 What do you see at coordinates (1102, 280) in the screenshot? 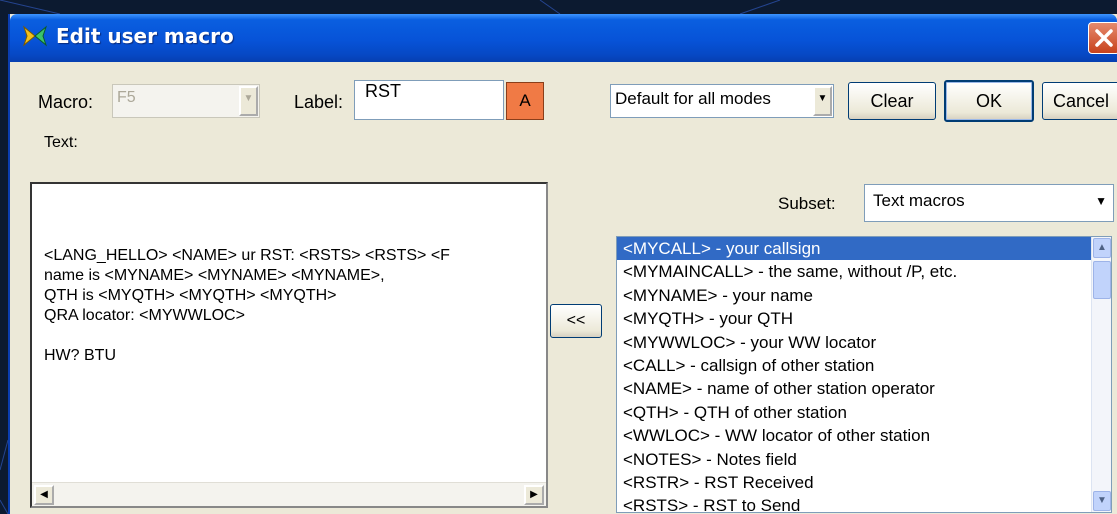
I see `scroll-thumb` at bounding box center [1102, 280].